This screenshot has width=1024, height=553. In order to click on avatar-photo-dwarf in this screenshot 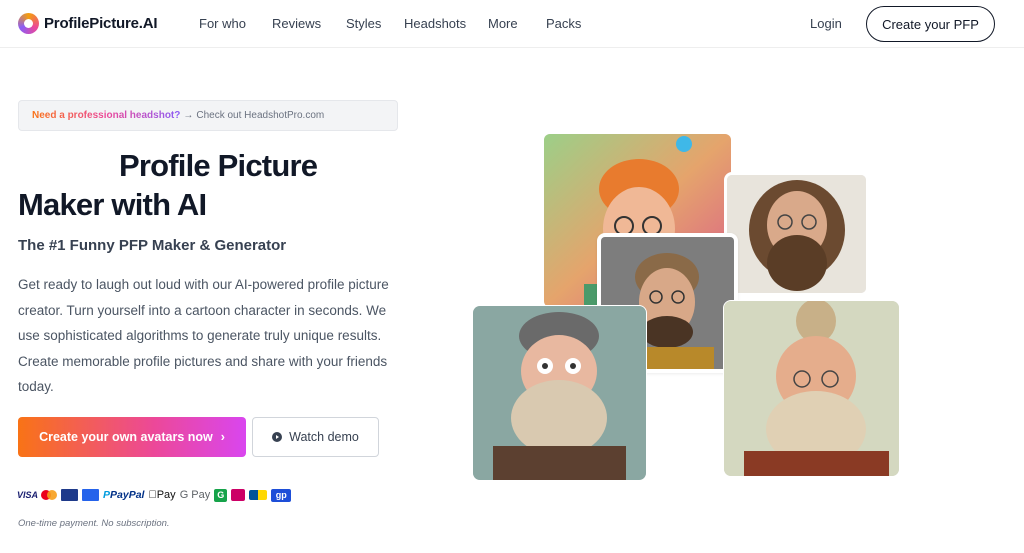, I will do `click(811, 388)`.